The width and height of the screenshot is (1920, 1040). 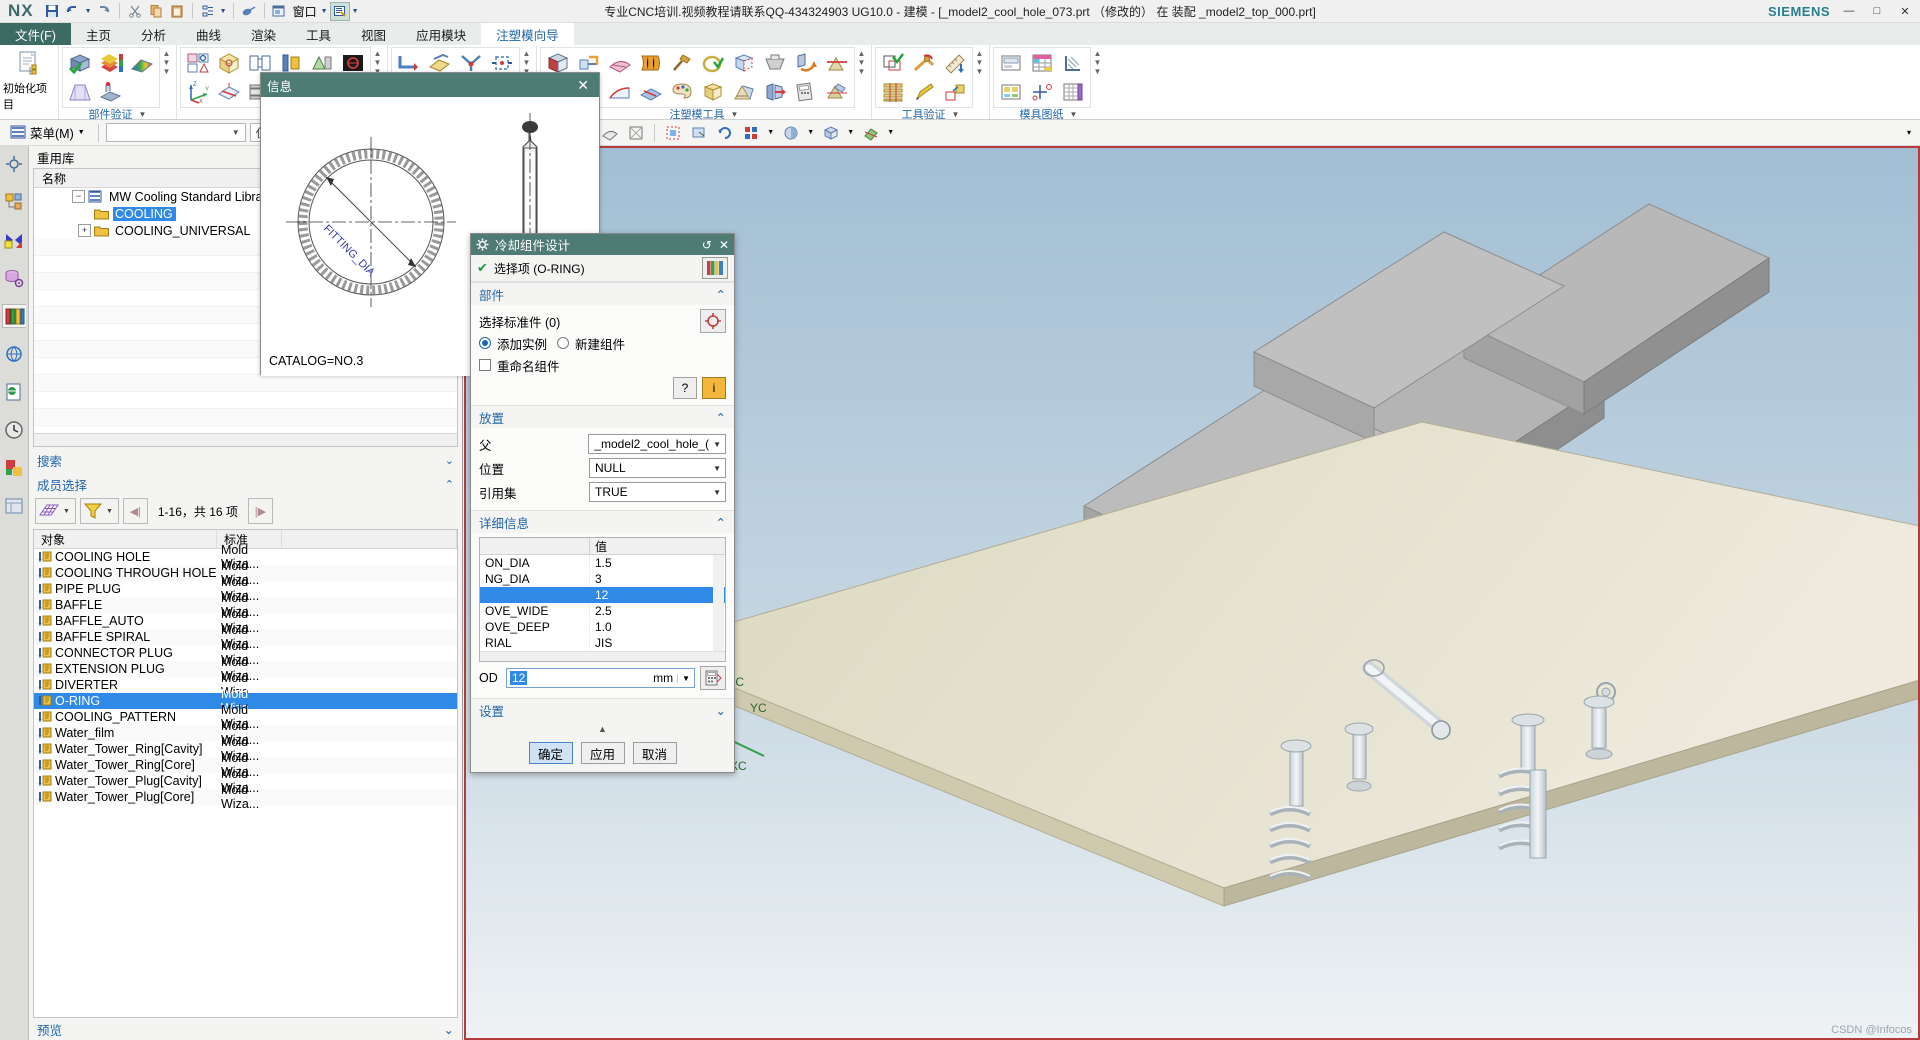 What do you see at coordinates (602, 710) in the screenshot?
I see `section-settings-header: 设置 ⌄` at bounding box center [602, 710].